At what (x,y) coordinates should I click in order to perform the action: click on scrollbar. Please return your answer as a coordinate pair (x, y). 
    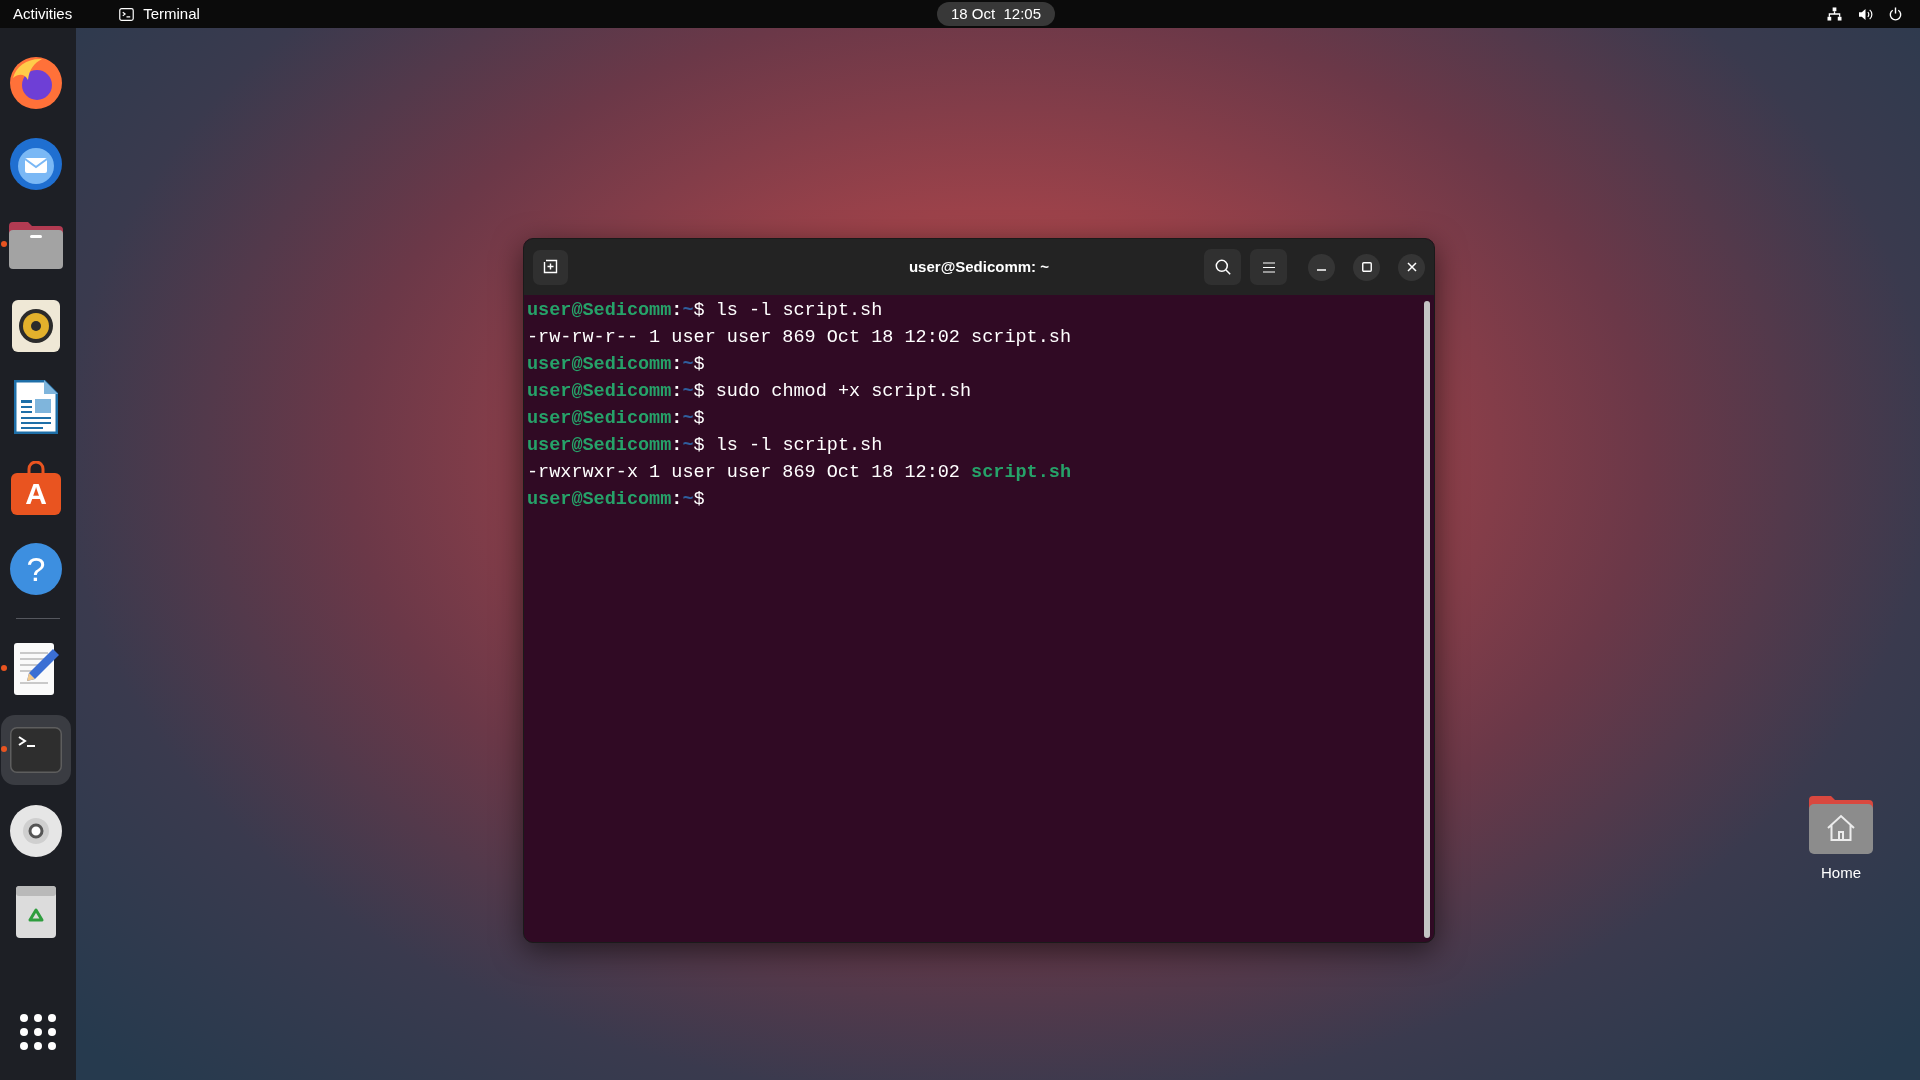
    Looking at the image, I should click on (1427, 619).